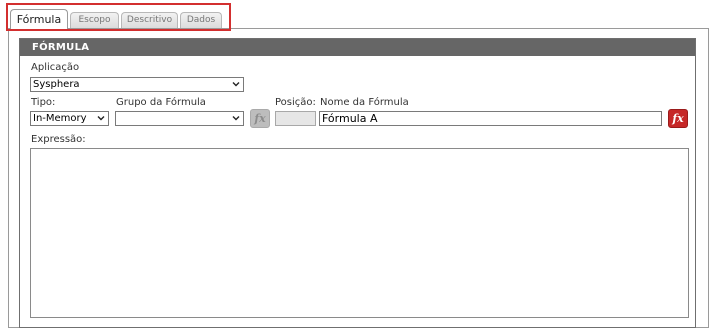  Describe the element at coordinates (56, 84) in the screenshot. I see `aplicacao-value: Sysphera` at that location.